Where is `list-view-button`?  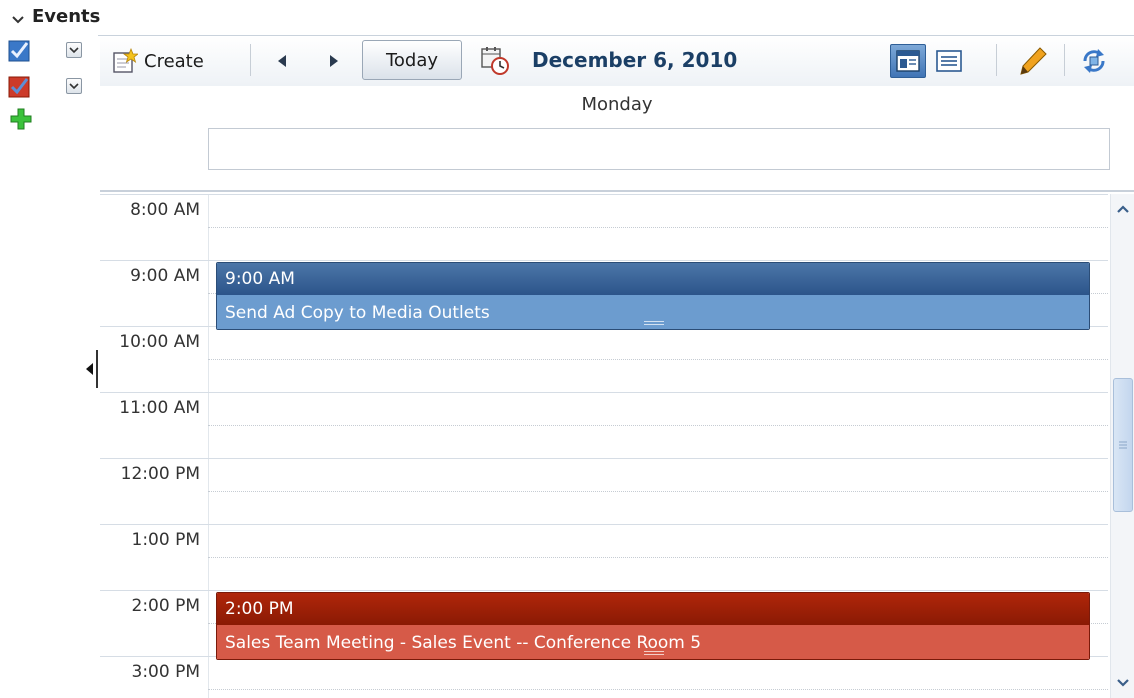 list-view-button is located at coordinates (949, 61).